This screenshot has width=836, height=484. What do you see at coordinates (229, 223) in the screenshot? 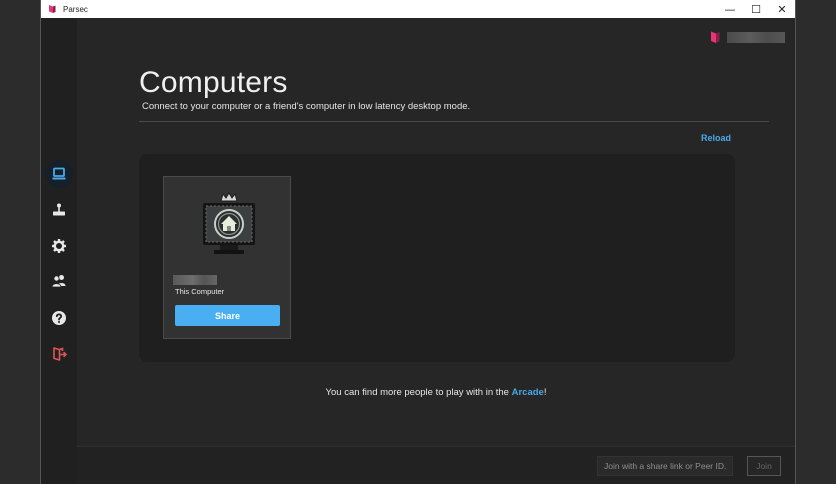
I see `home-computer-icon` at bounding box center [229, 223].